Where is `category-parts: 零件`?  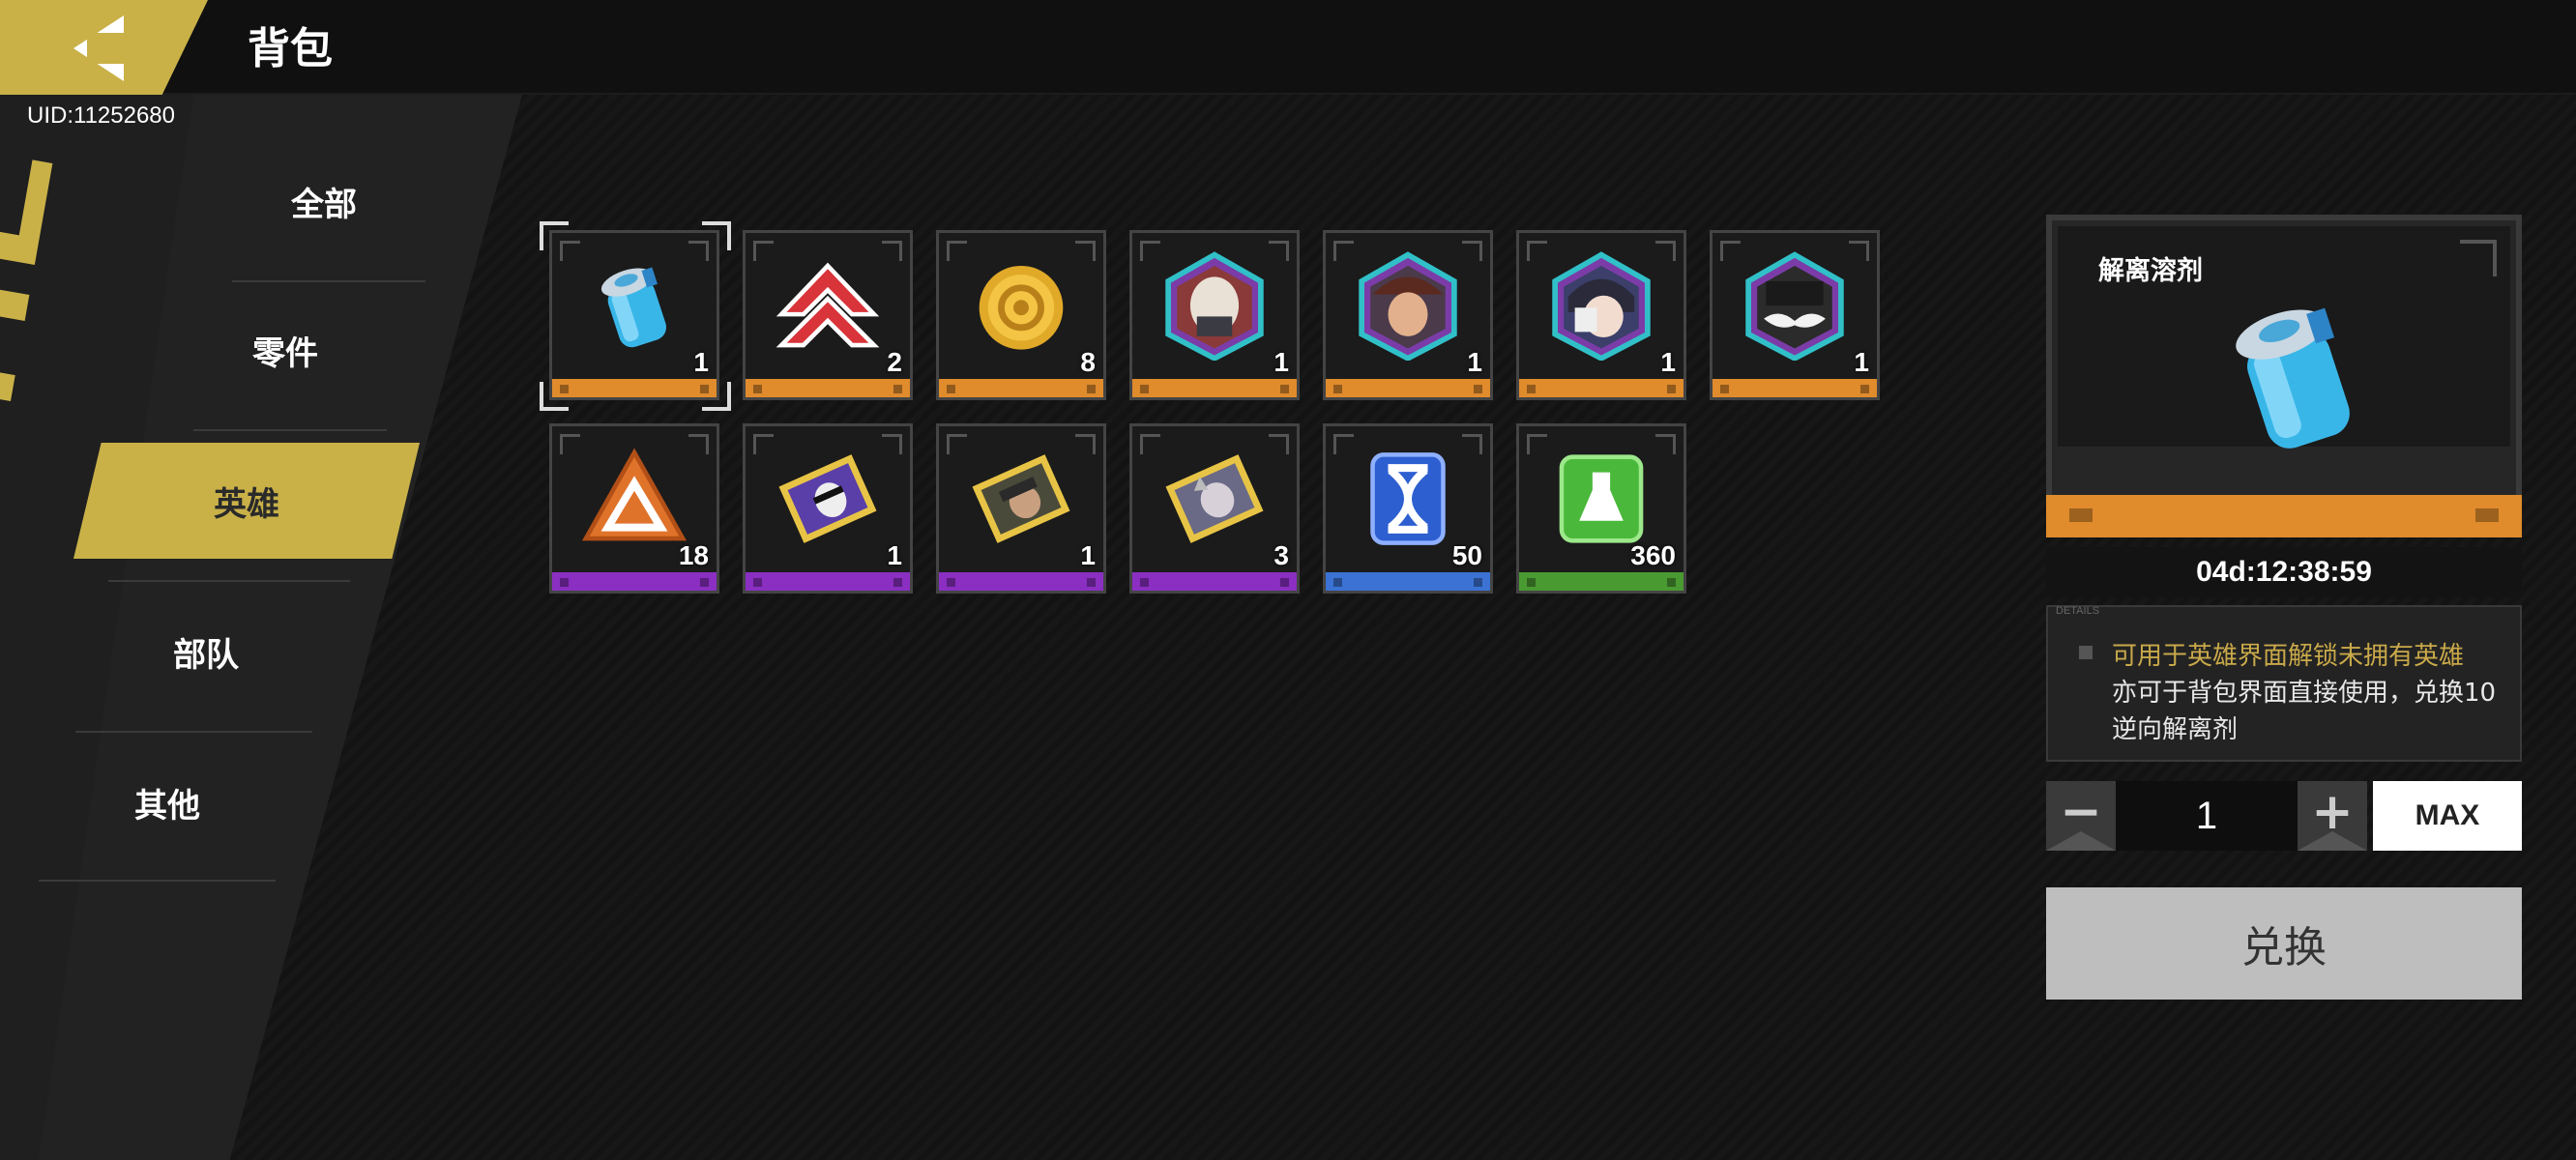
category-parts: 零件 is located at coordinates (285, 350).